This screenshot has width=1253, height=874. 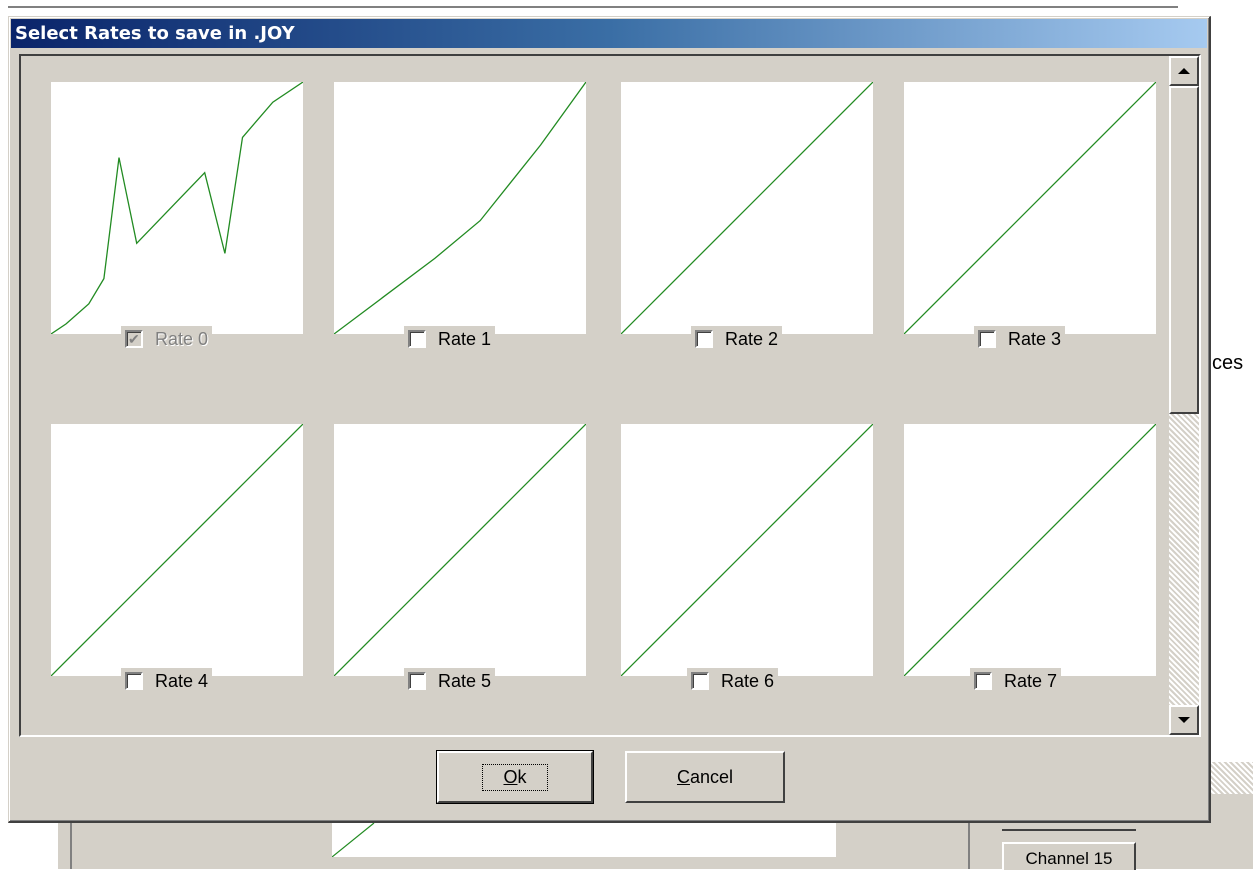 I want to click on rate-3-checkbox-row: Rate 3, so click(x=1020, y=339).